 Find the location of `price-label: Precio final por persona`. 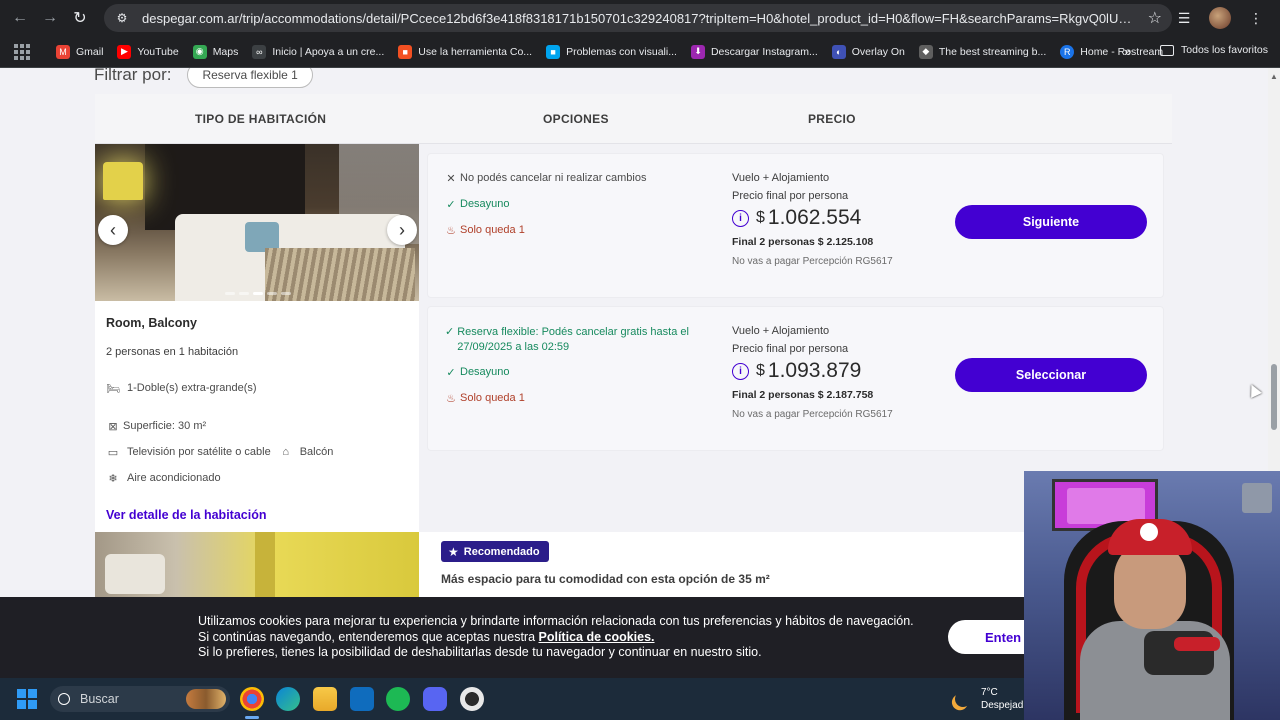

price-label: Precio final por persona is located at coordinates (790, 196).